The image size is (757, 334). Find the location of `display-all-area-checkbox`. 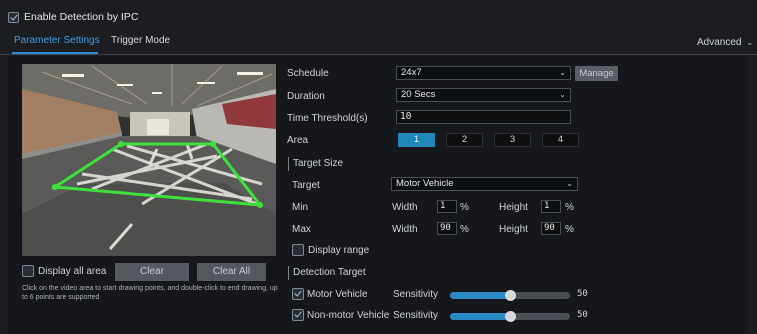

display-all-area-checkbox is located at coordinates (28, 271).